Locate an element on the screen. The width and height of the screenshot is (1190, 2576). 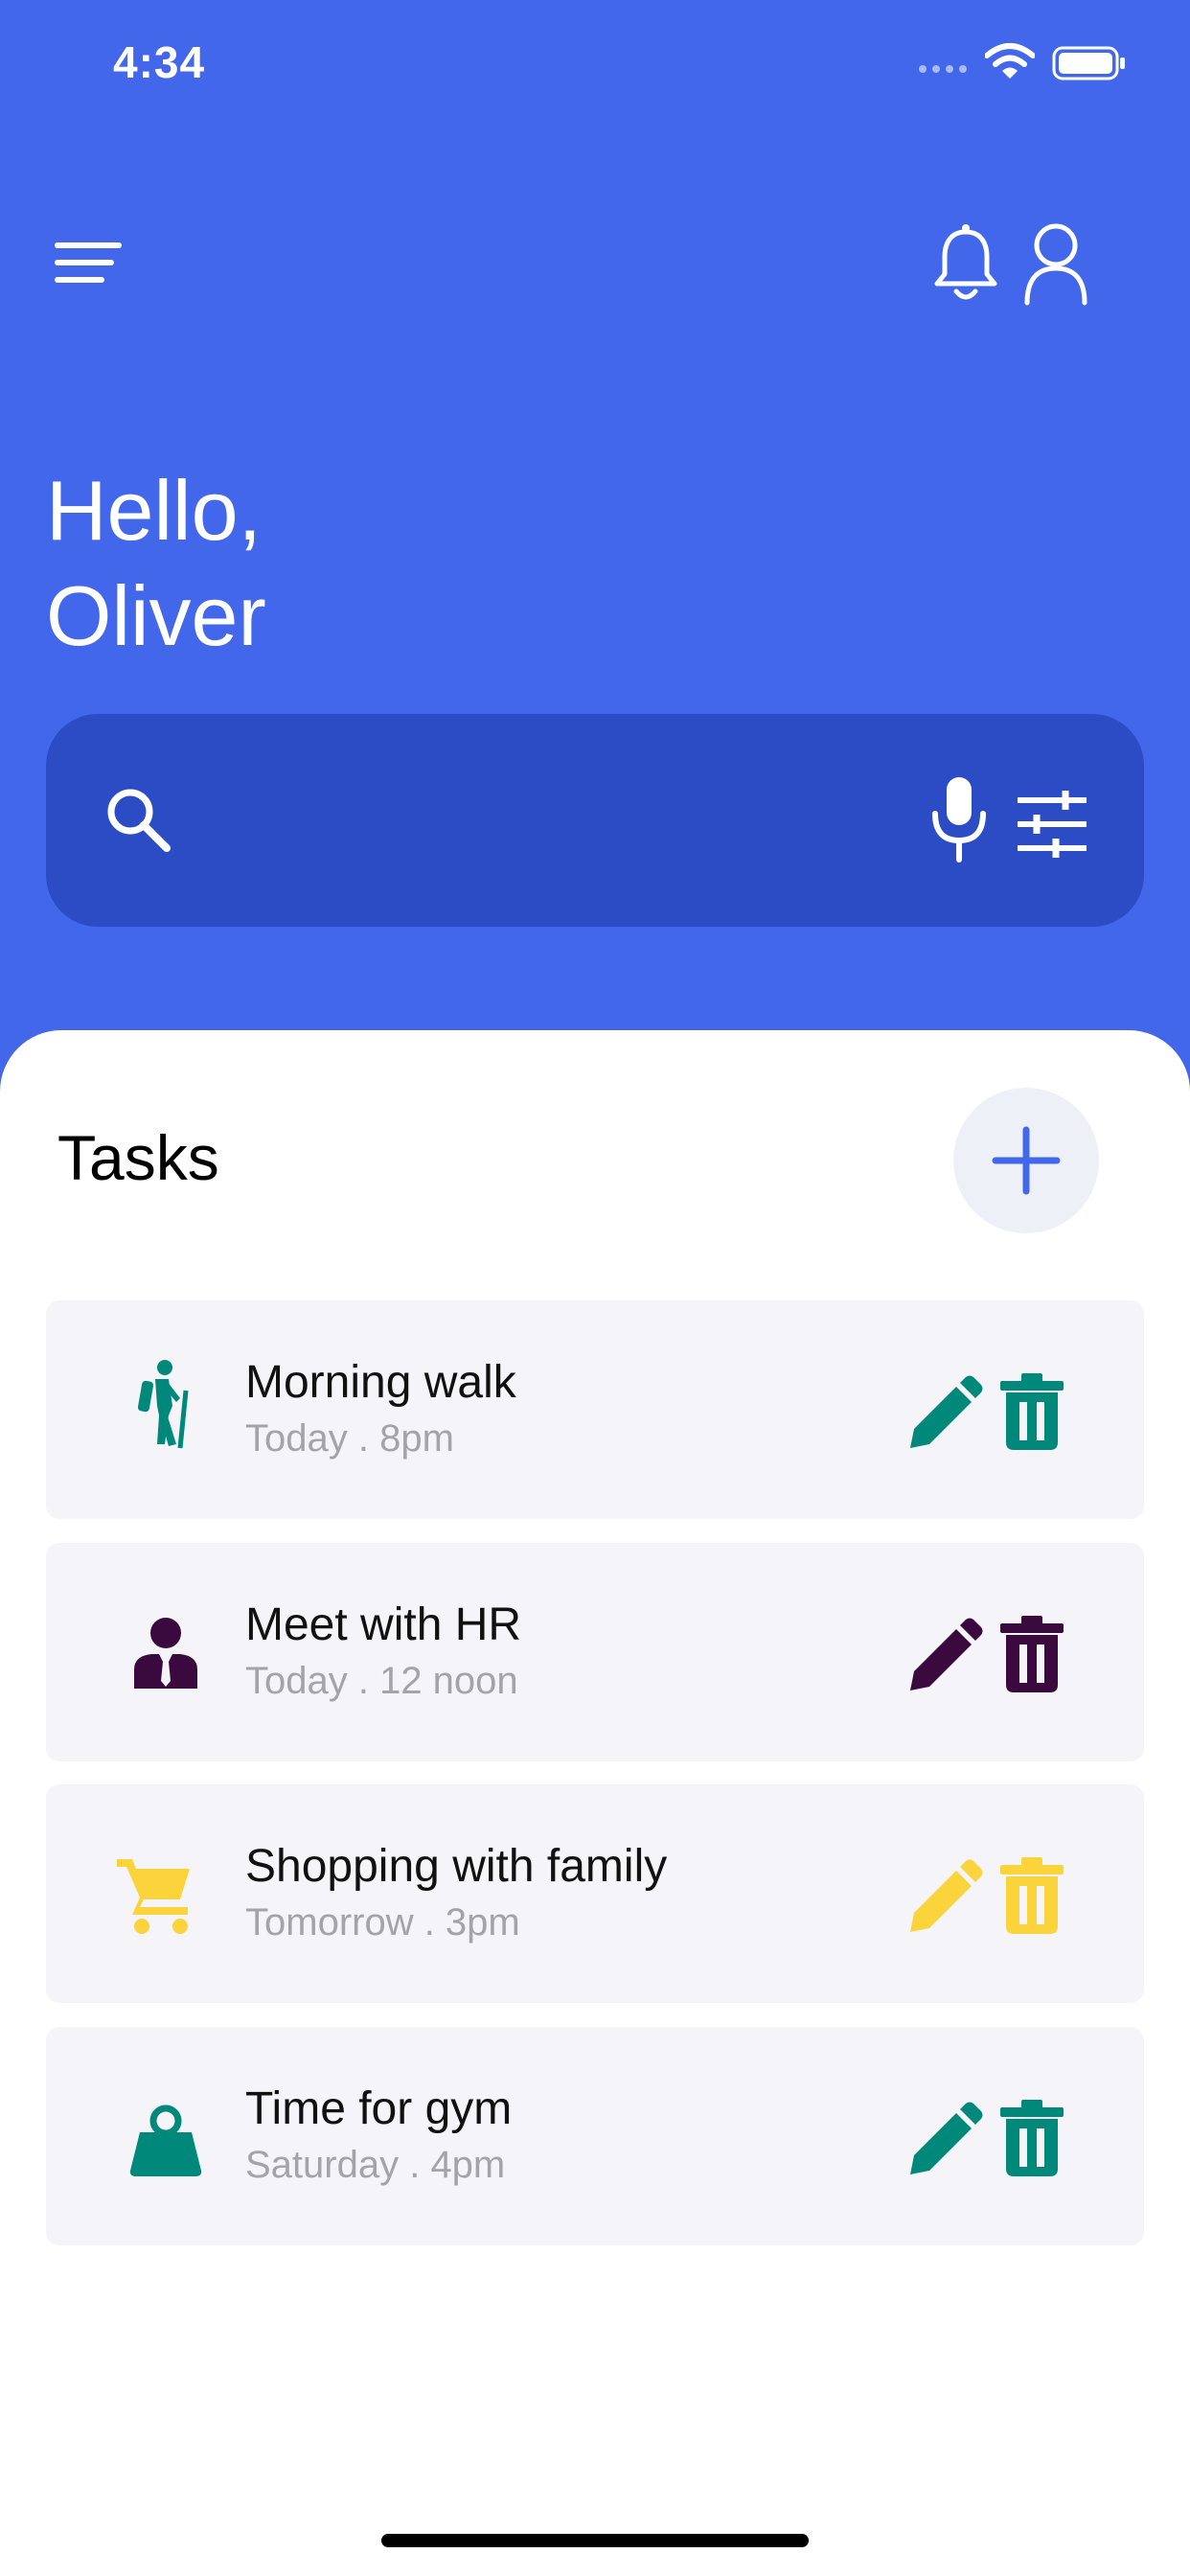
home-indicator is located at coordinates (595, 2540).